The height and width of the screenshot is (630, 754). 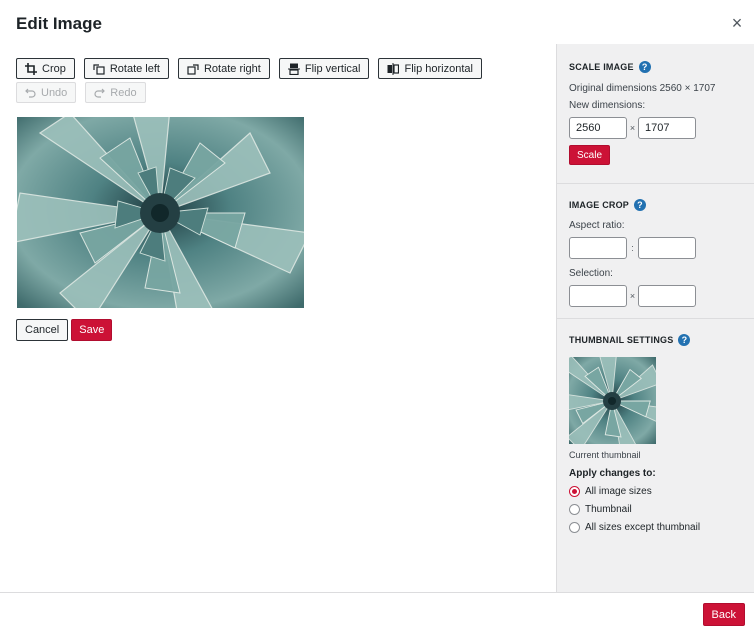 I want to click on image-crop-heading: IMAGE CROP ?, so click(x=656, y=205).